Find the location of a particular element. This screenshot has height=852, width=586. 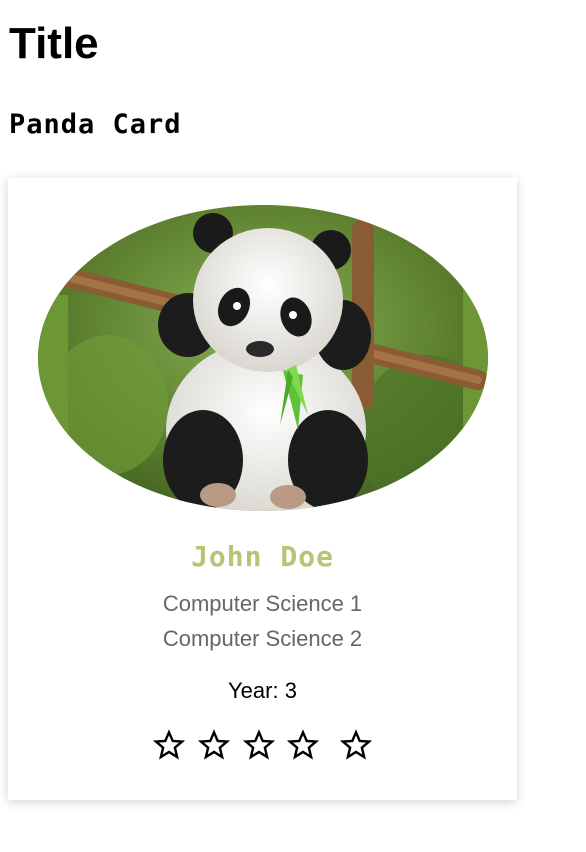

page-title: Title is located at coordinates (54, 43).